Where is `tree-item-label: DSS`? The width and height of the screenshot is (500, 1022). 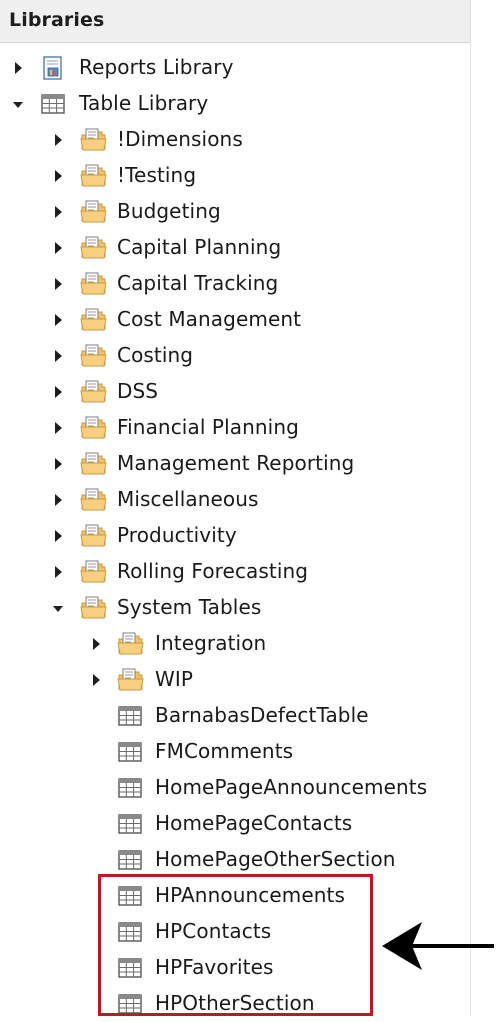
tree-item-label: DSS is located at coordinates (138, 391).